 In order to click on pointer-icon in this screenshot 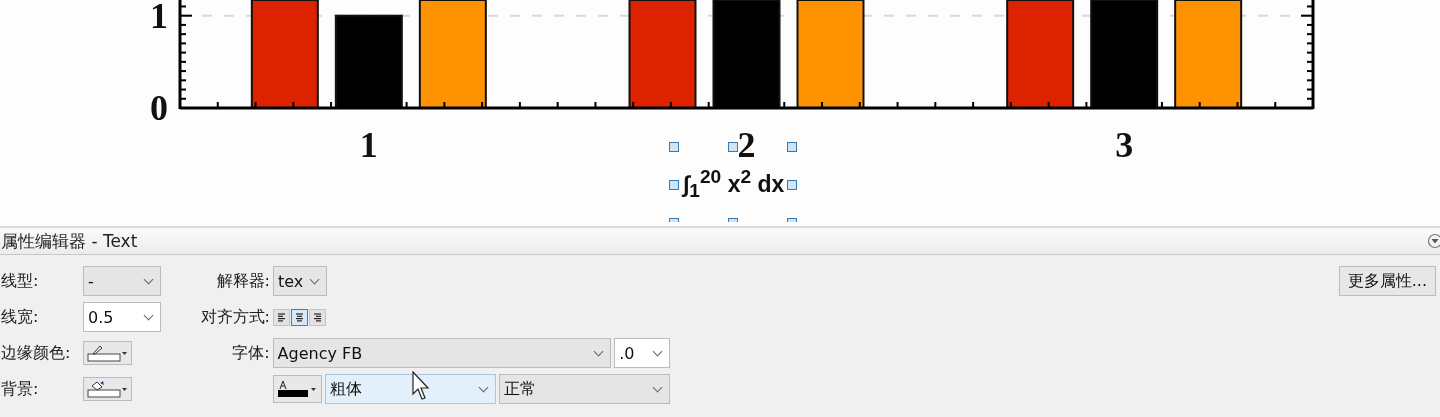, I will do `click(422, 386)`.